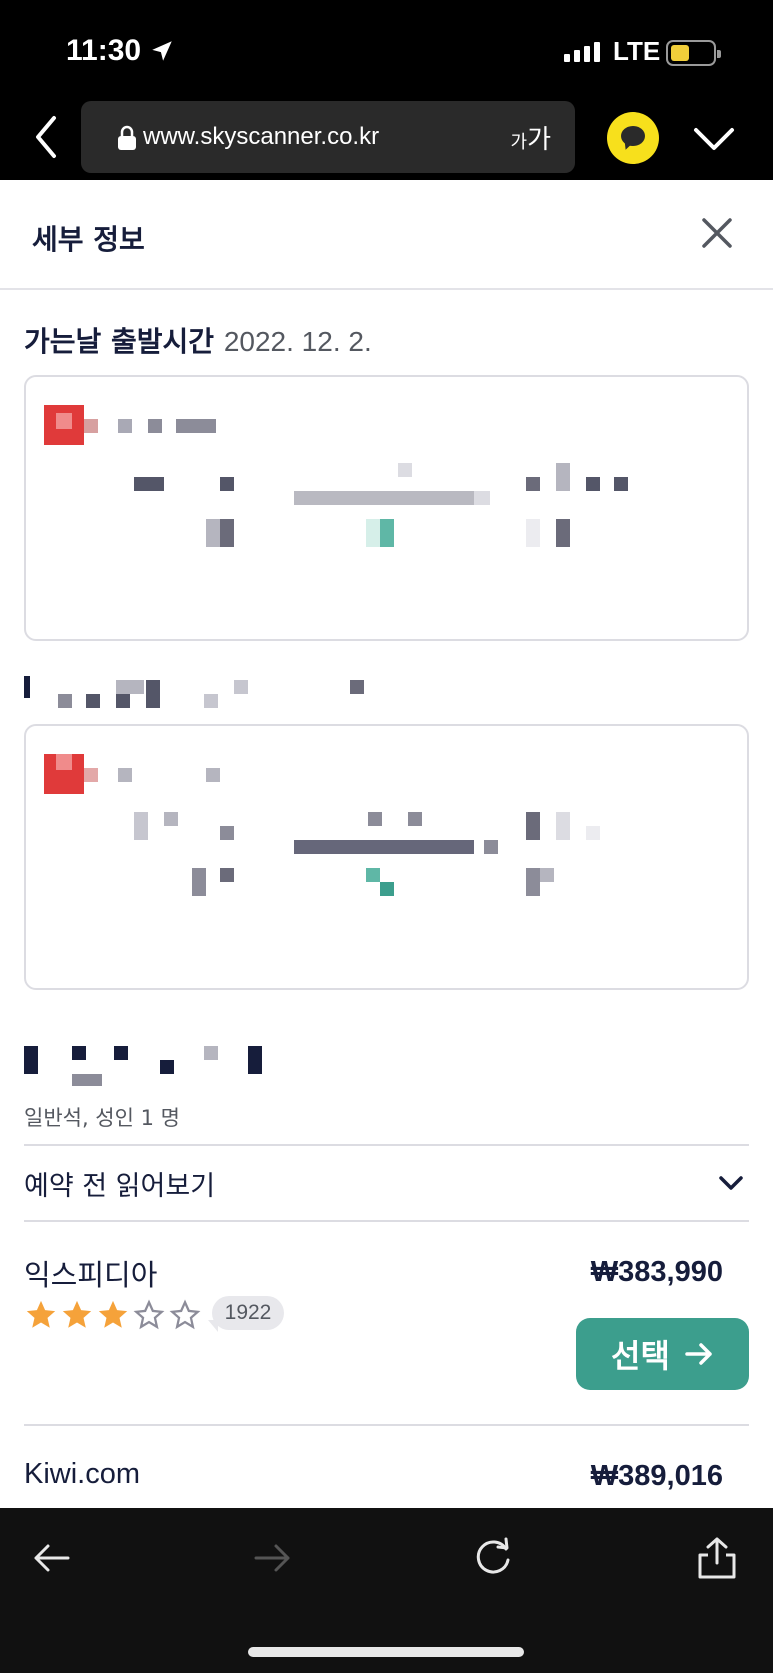 The width and height of the screenshot is (773, 1673). Describe the element at coordinates (386, 55) in the screenshot. I see `status-bar: 11:30 LTE` at that location.